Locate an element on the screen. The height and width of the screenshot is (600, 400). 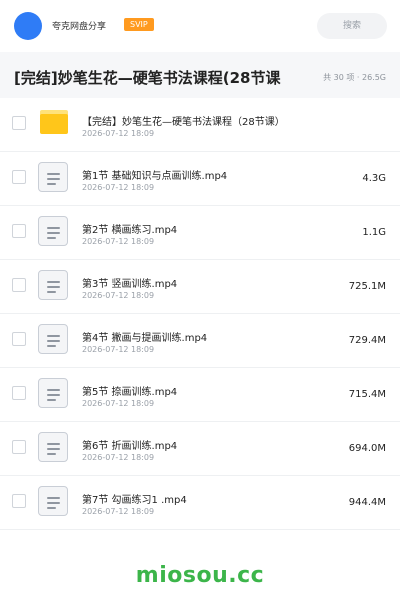
item-name: 第2节 横画练习.mp4 is located at coordinates (130, 230).